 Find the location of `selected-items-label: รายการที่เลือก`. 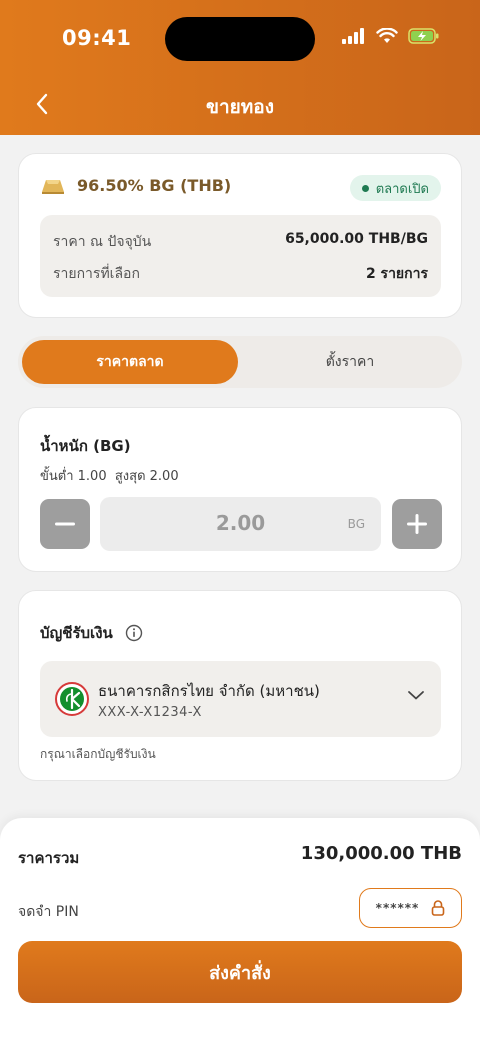

selected-items-label: รายการที่เลือก is located at coordinates (96, 274).